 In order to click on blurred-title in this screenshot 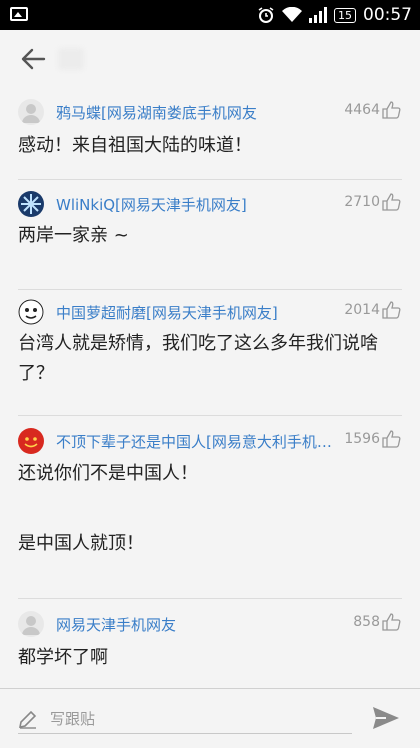, I will do `click(71, 59)`.